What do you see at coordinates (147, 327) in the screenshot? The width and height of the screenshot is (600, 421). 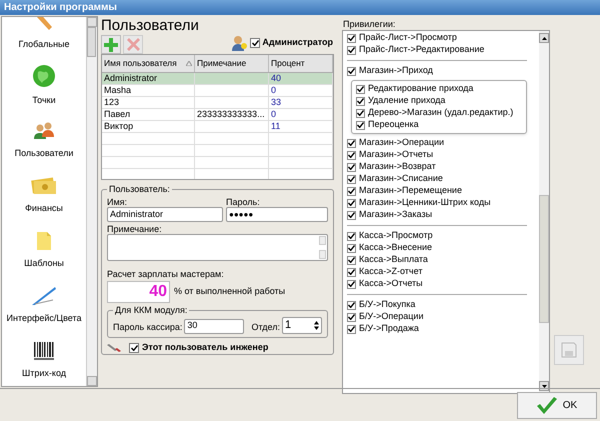 I see `field-label: Пароль кассира:` at bounding box center [147, 327].